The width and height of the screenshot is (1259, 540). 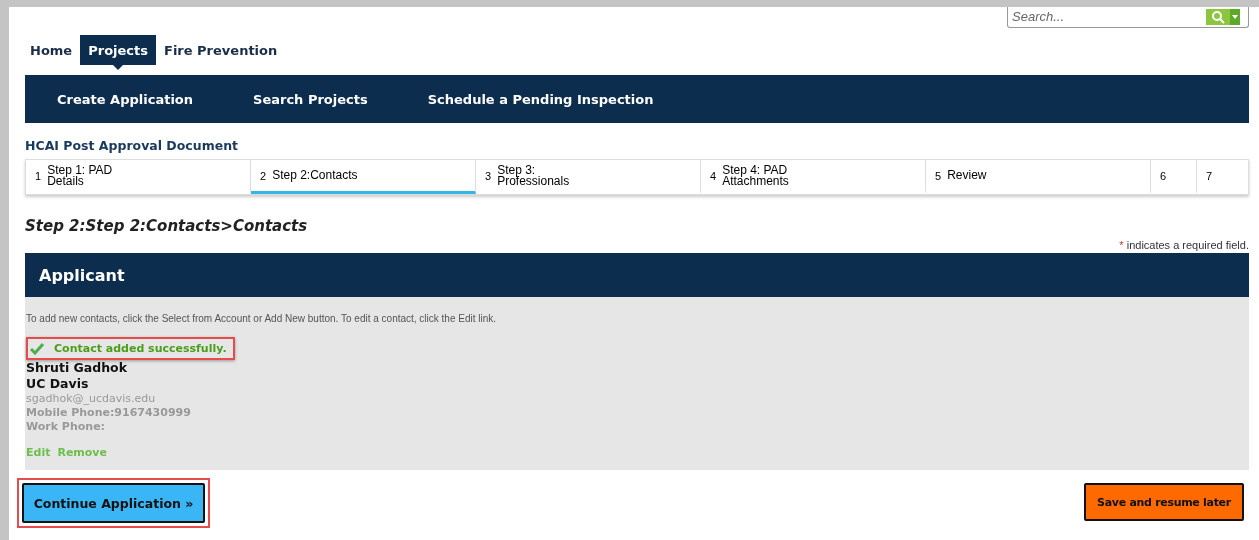 I want to click on step-tab: 6, so click(x=1174, y=177).